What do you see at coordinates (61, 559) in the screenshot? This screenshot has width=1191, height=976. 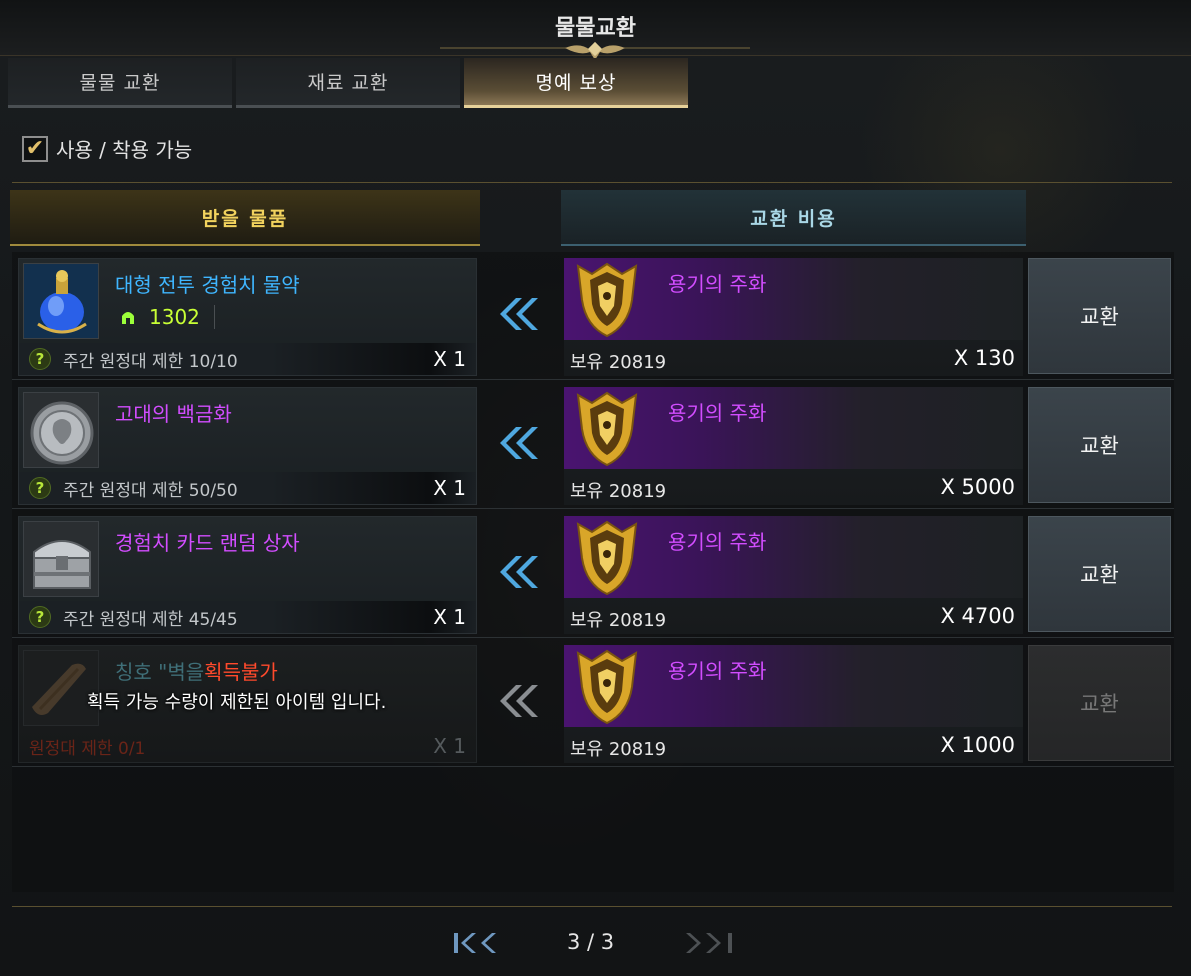 I see `treasure-chest-icon` at bounding box center [61, 559].